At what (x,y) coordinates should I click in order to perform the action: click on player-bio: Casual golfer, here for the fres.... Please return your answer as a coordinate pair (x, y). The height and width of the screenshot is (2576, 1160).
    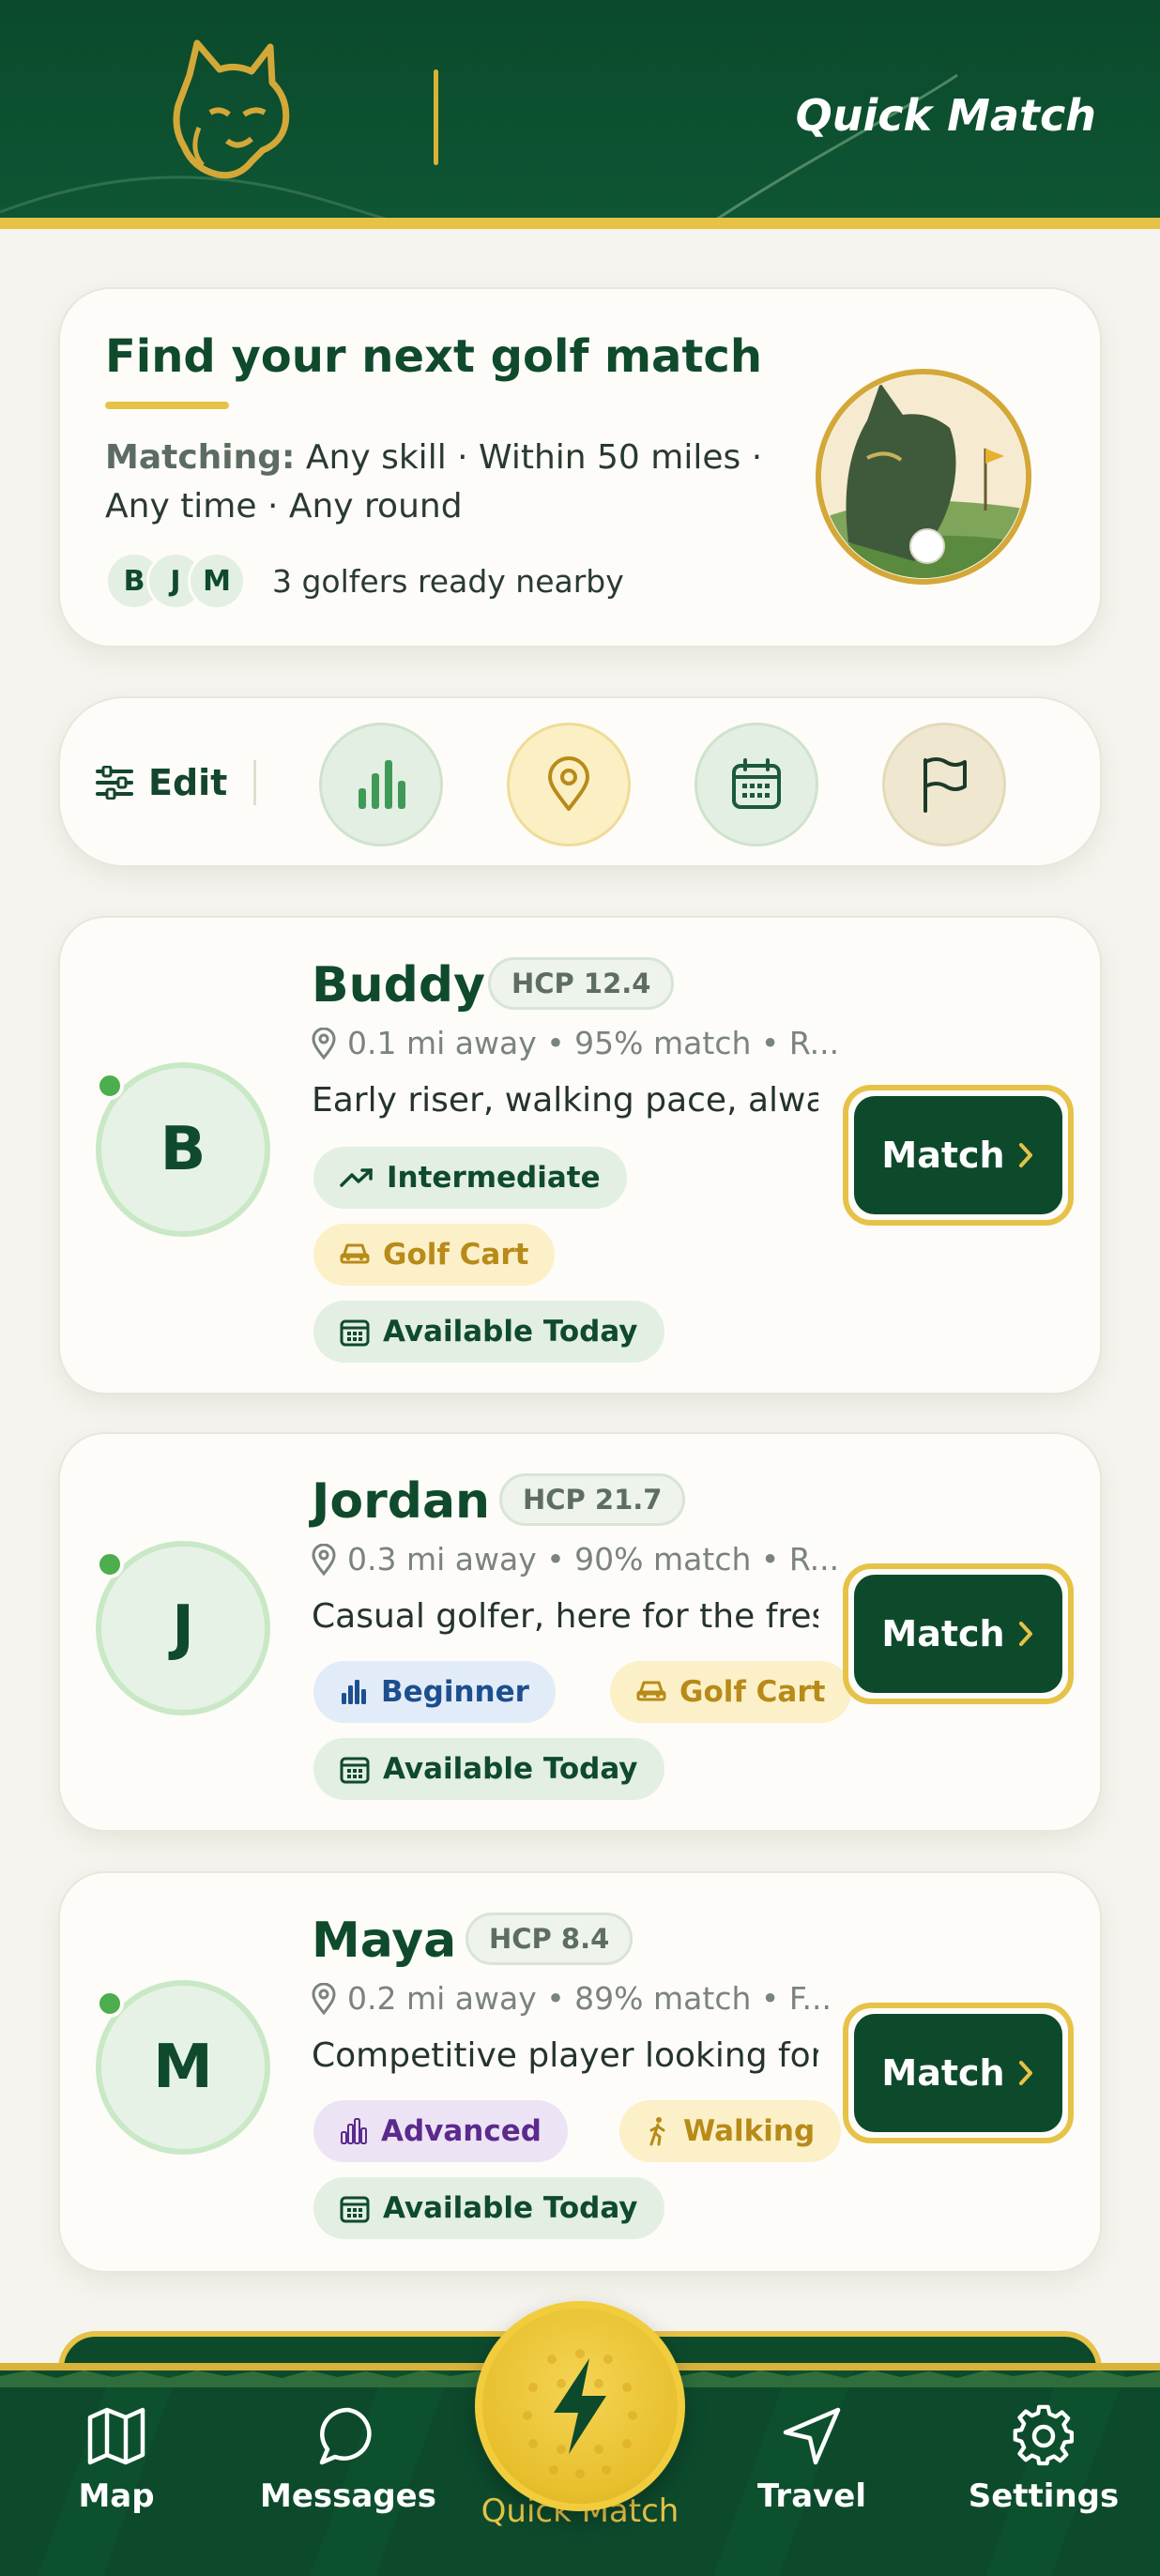
    Looking at the image, I should click on (565, 1616).